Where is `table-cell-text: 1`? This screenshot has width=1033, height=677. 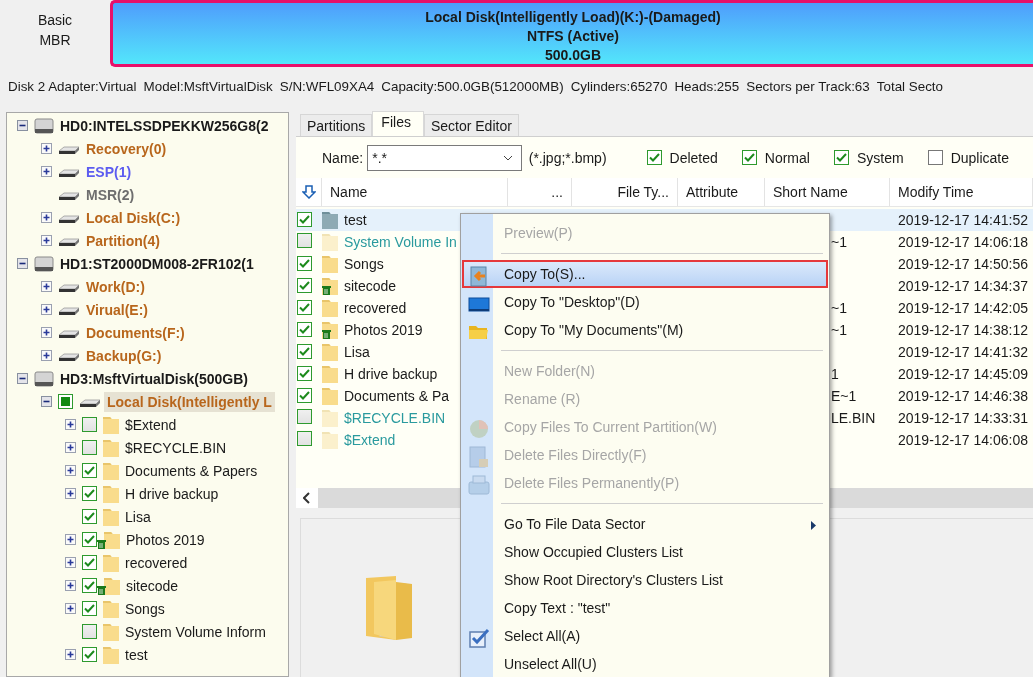 table-cell-text: 1 is located at coordinates (835, 374).